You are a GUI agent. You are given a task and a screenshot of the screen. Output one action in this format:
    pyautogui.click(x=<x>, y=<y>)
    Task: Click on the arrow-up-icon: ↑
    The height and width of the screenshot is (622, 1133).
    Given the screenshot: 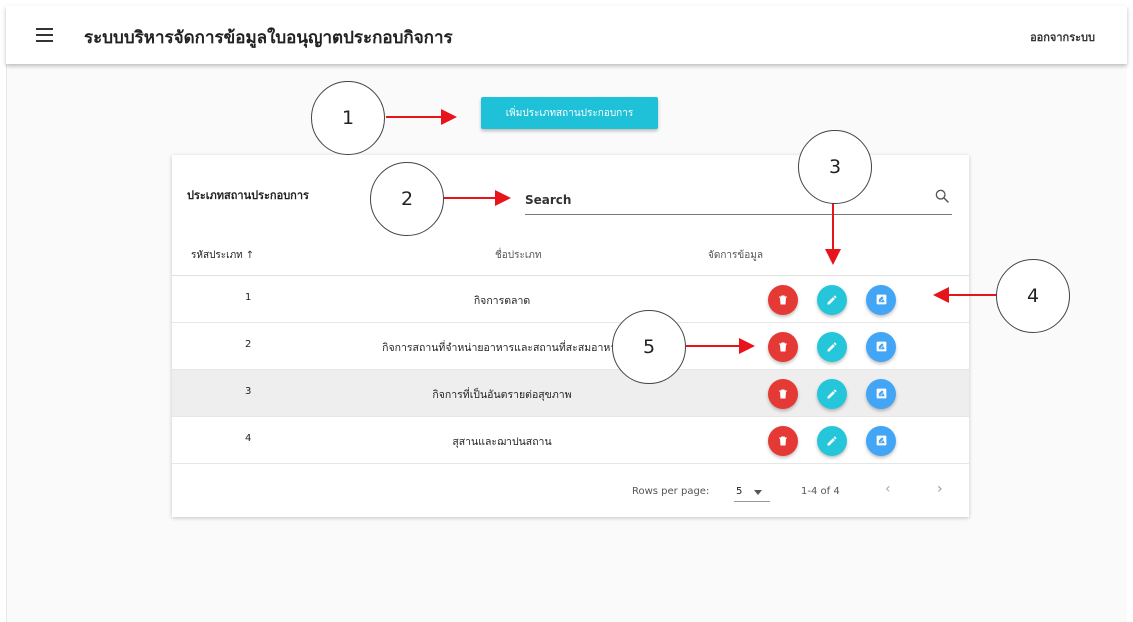 What is the action you would take?
    pyautogui.click(x=250, y=255)
    